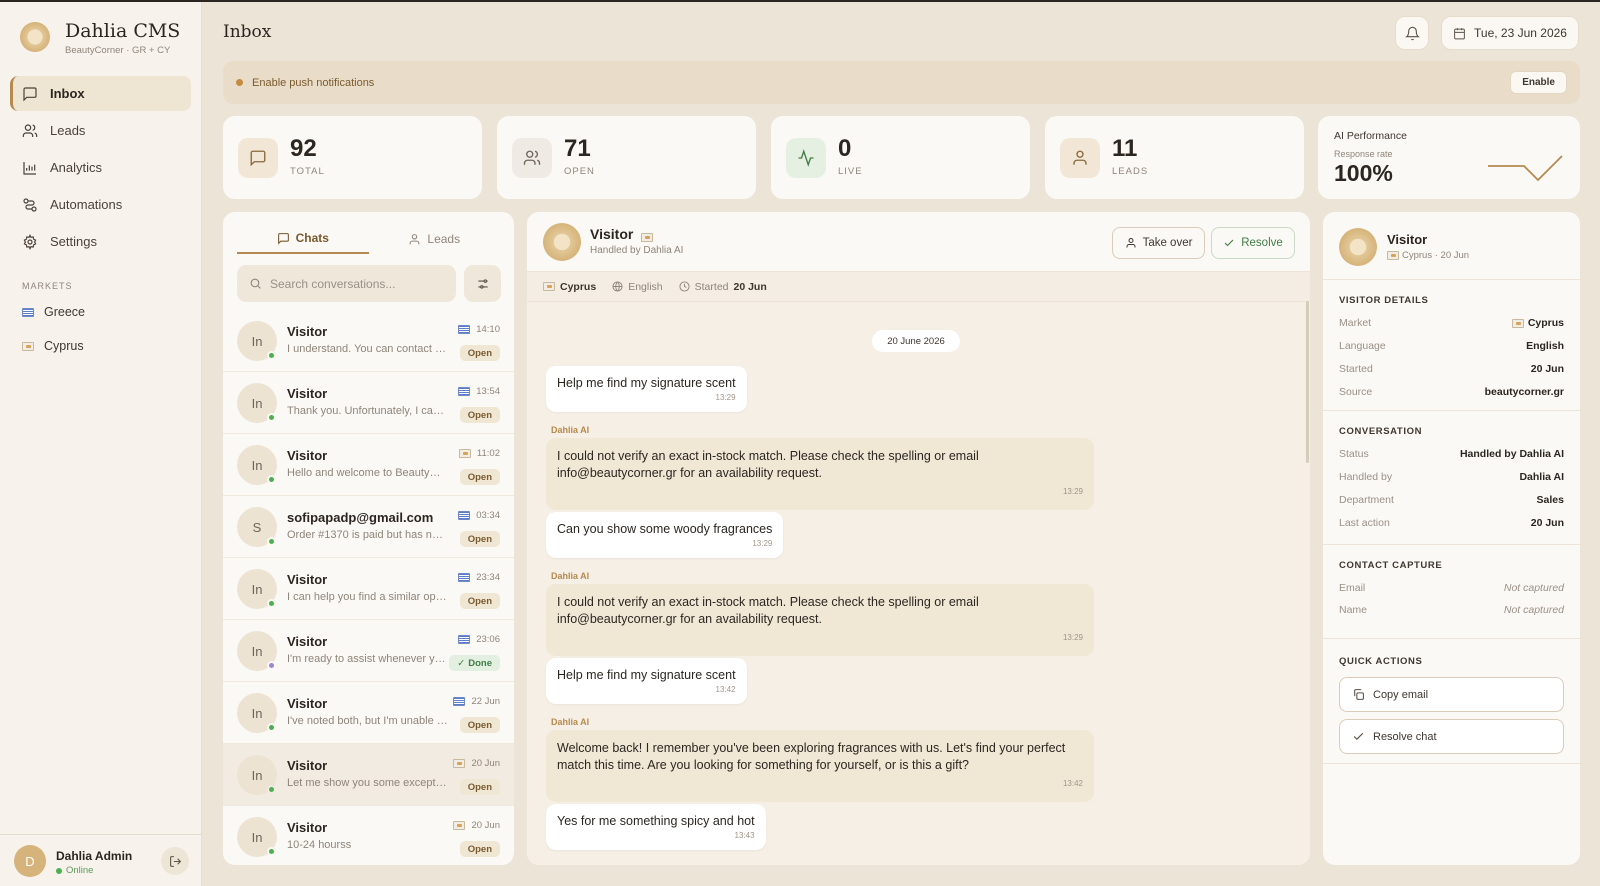 Image resolution: width=1600 pixels, height=886 pixels. What do you see at coordinates (485, 825) in the screenshot?
I see `conversation-time: 20 Jun` at bounding box center [485, 825].